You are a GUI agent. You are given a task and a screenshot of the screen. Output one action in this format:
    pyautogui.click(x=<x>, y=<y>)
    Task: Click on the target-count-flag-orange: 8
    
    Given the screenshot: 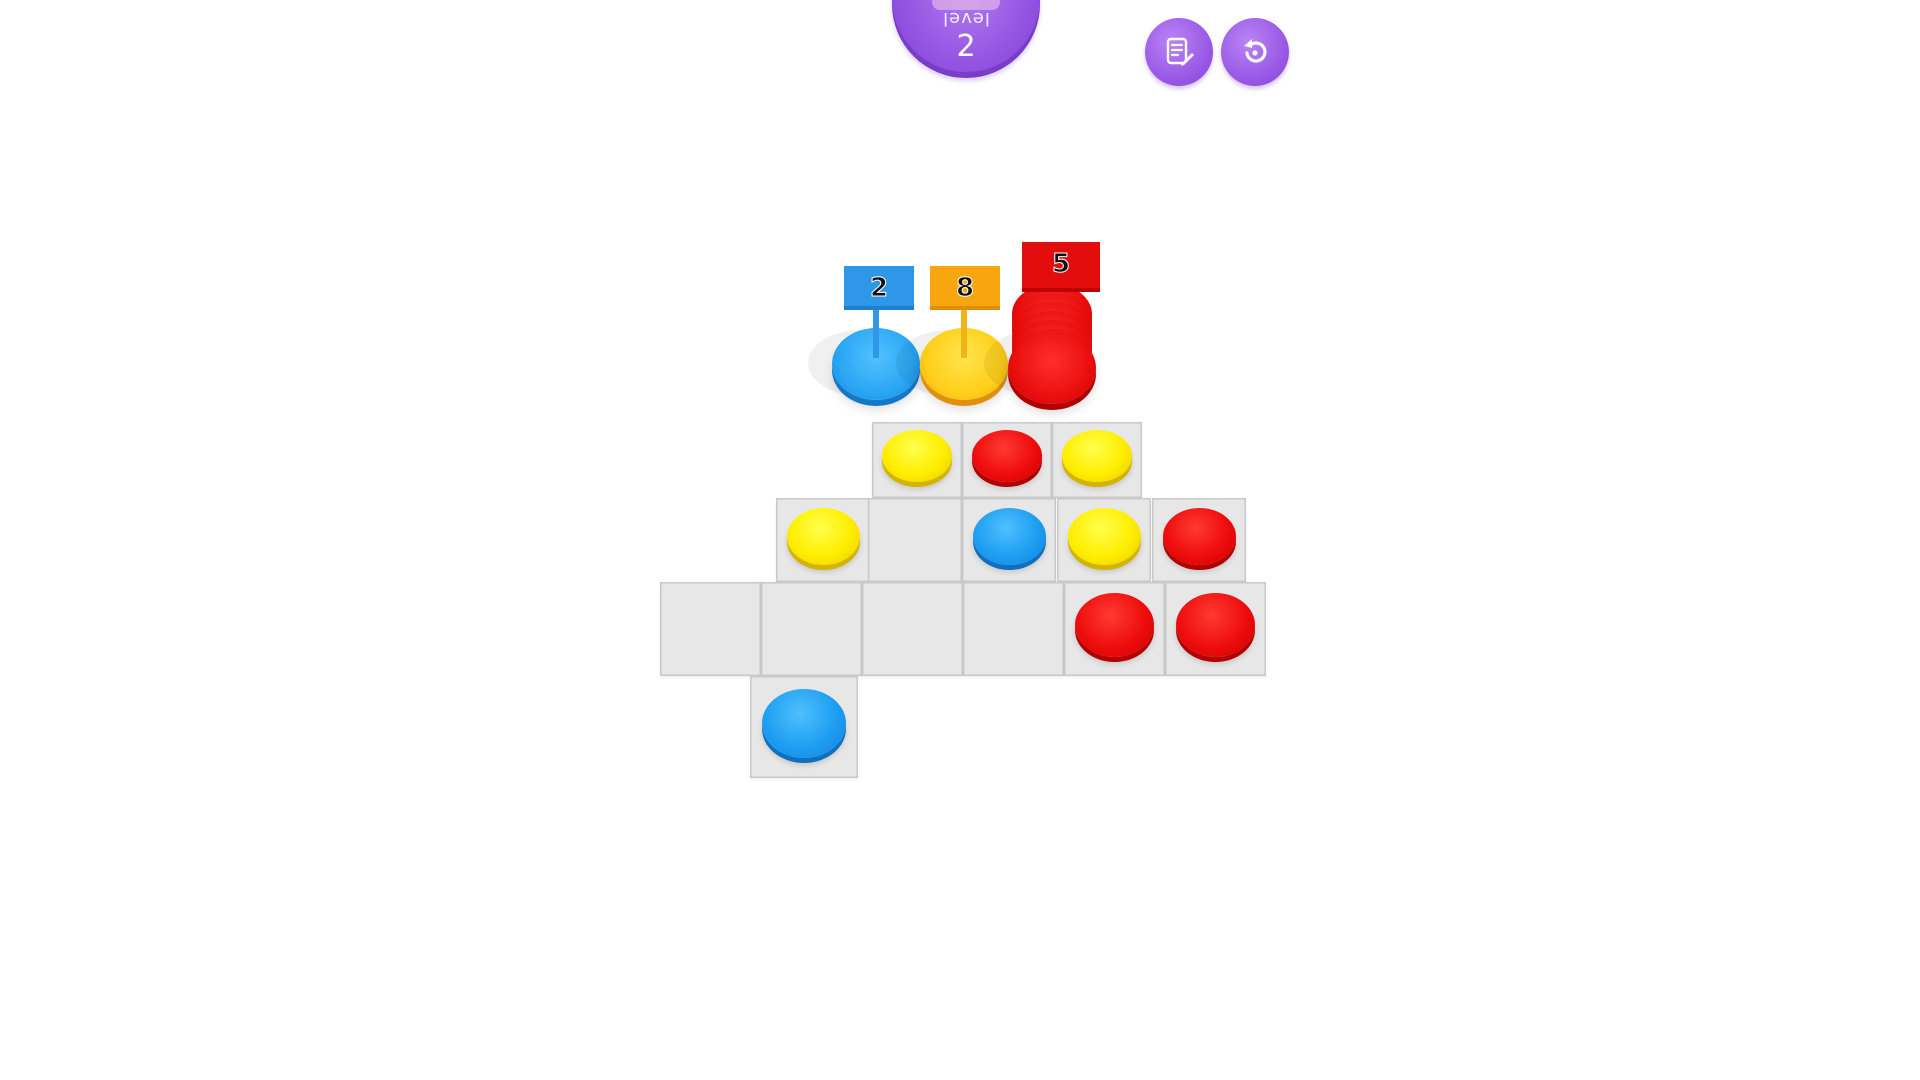 What is the action you would take?
    pyautogui.click(x=965, y=288)
    